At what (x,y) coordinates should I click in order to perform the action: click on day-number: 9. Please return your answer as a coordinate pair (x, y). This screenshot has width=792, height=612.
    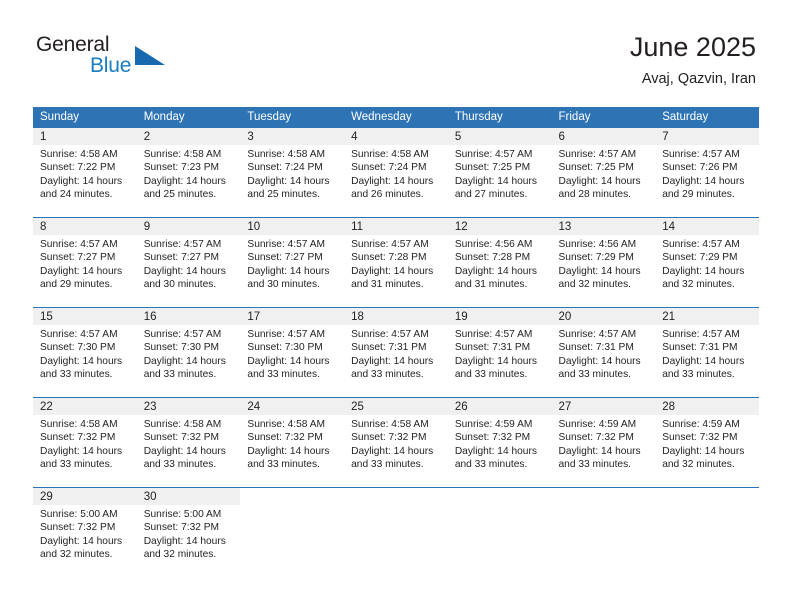
    Looking at the image, I should click on (188, 226).